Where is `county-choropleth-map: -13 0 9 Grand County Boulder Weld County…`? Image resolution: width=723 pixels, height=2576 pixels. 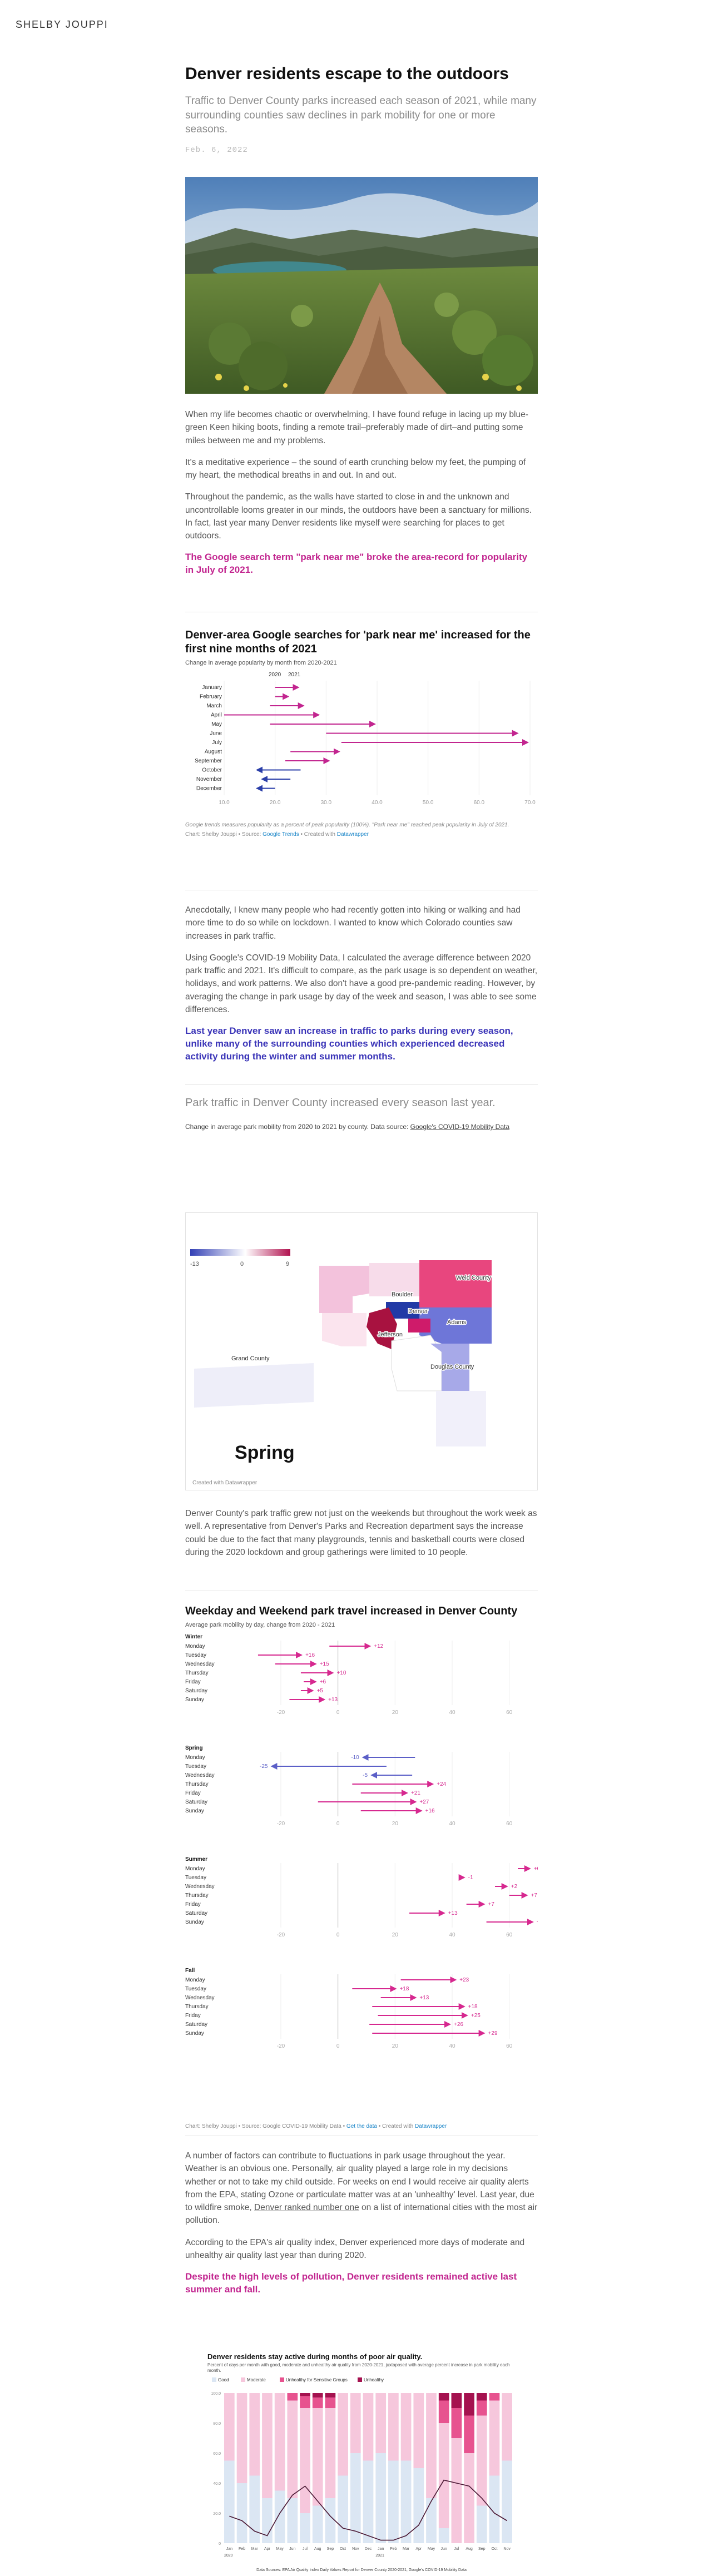 county-choropleth-map: -13 0 9 Grand County Boulder Weld County… is located at coordinates (341, 1367).